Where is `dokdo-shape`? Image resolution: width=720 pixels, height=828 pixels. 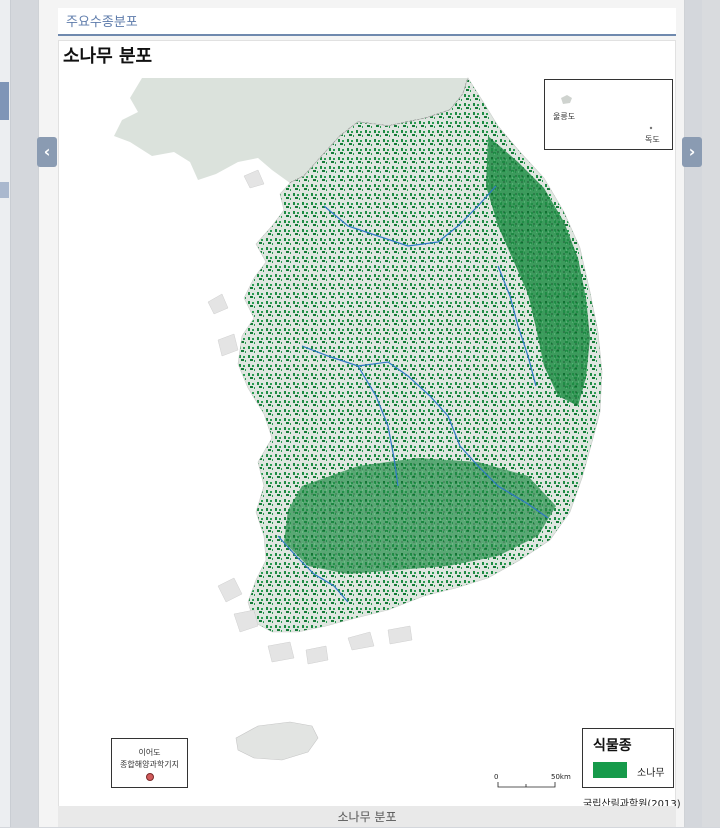 dokdo-shape is located at coordinates (651, 128).